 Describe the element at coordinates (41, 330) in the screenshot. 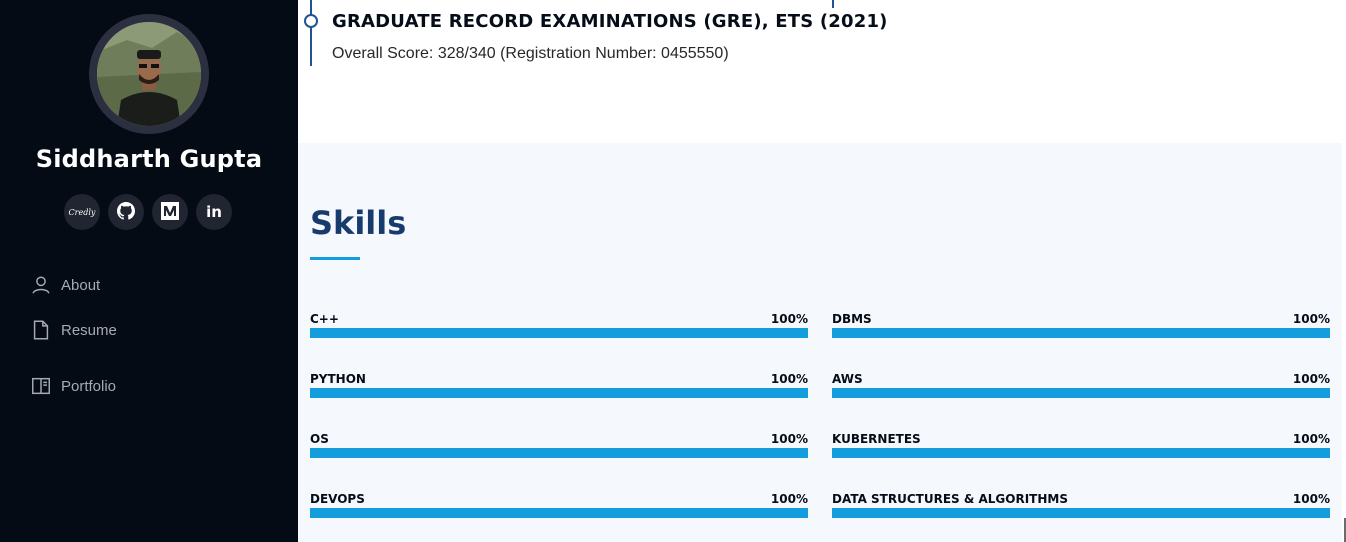

I see `file-icon` at that location.